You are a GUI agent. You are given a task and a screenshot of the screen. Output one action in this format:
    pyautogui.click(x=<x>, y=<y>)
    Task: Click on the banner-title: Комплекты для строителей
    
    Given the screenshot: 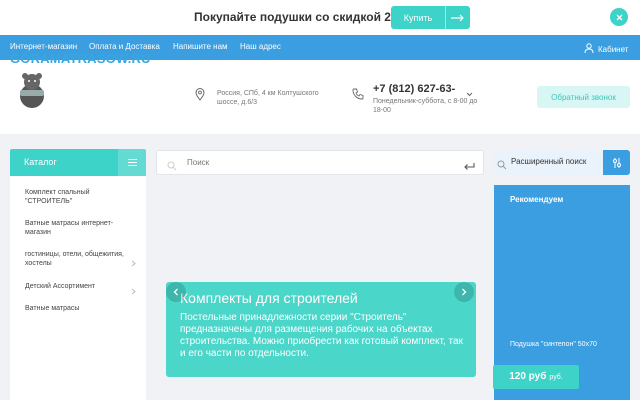 What is the action you would take?
    pyautogui.click(x=269, y=298)
    